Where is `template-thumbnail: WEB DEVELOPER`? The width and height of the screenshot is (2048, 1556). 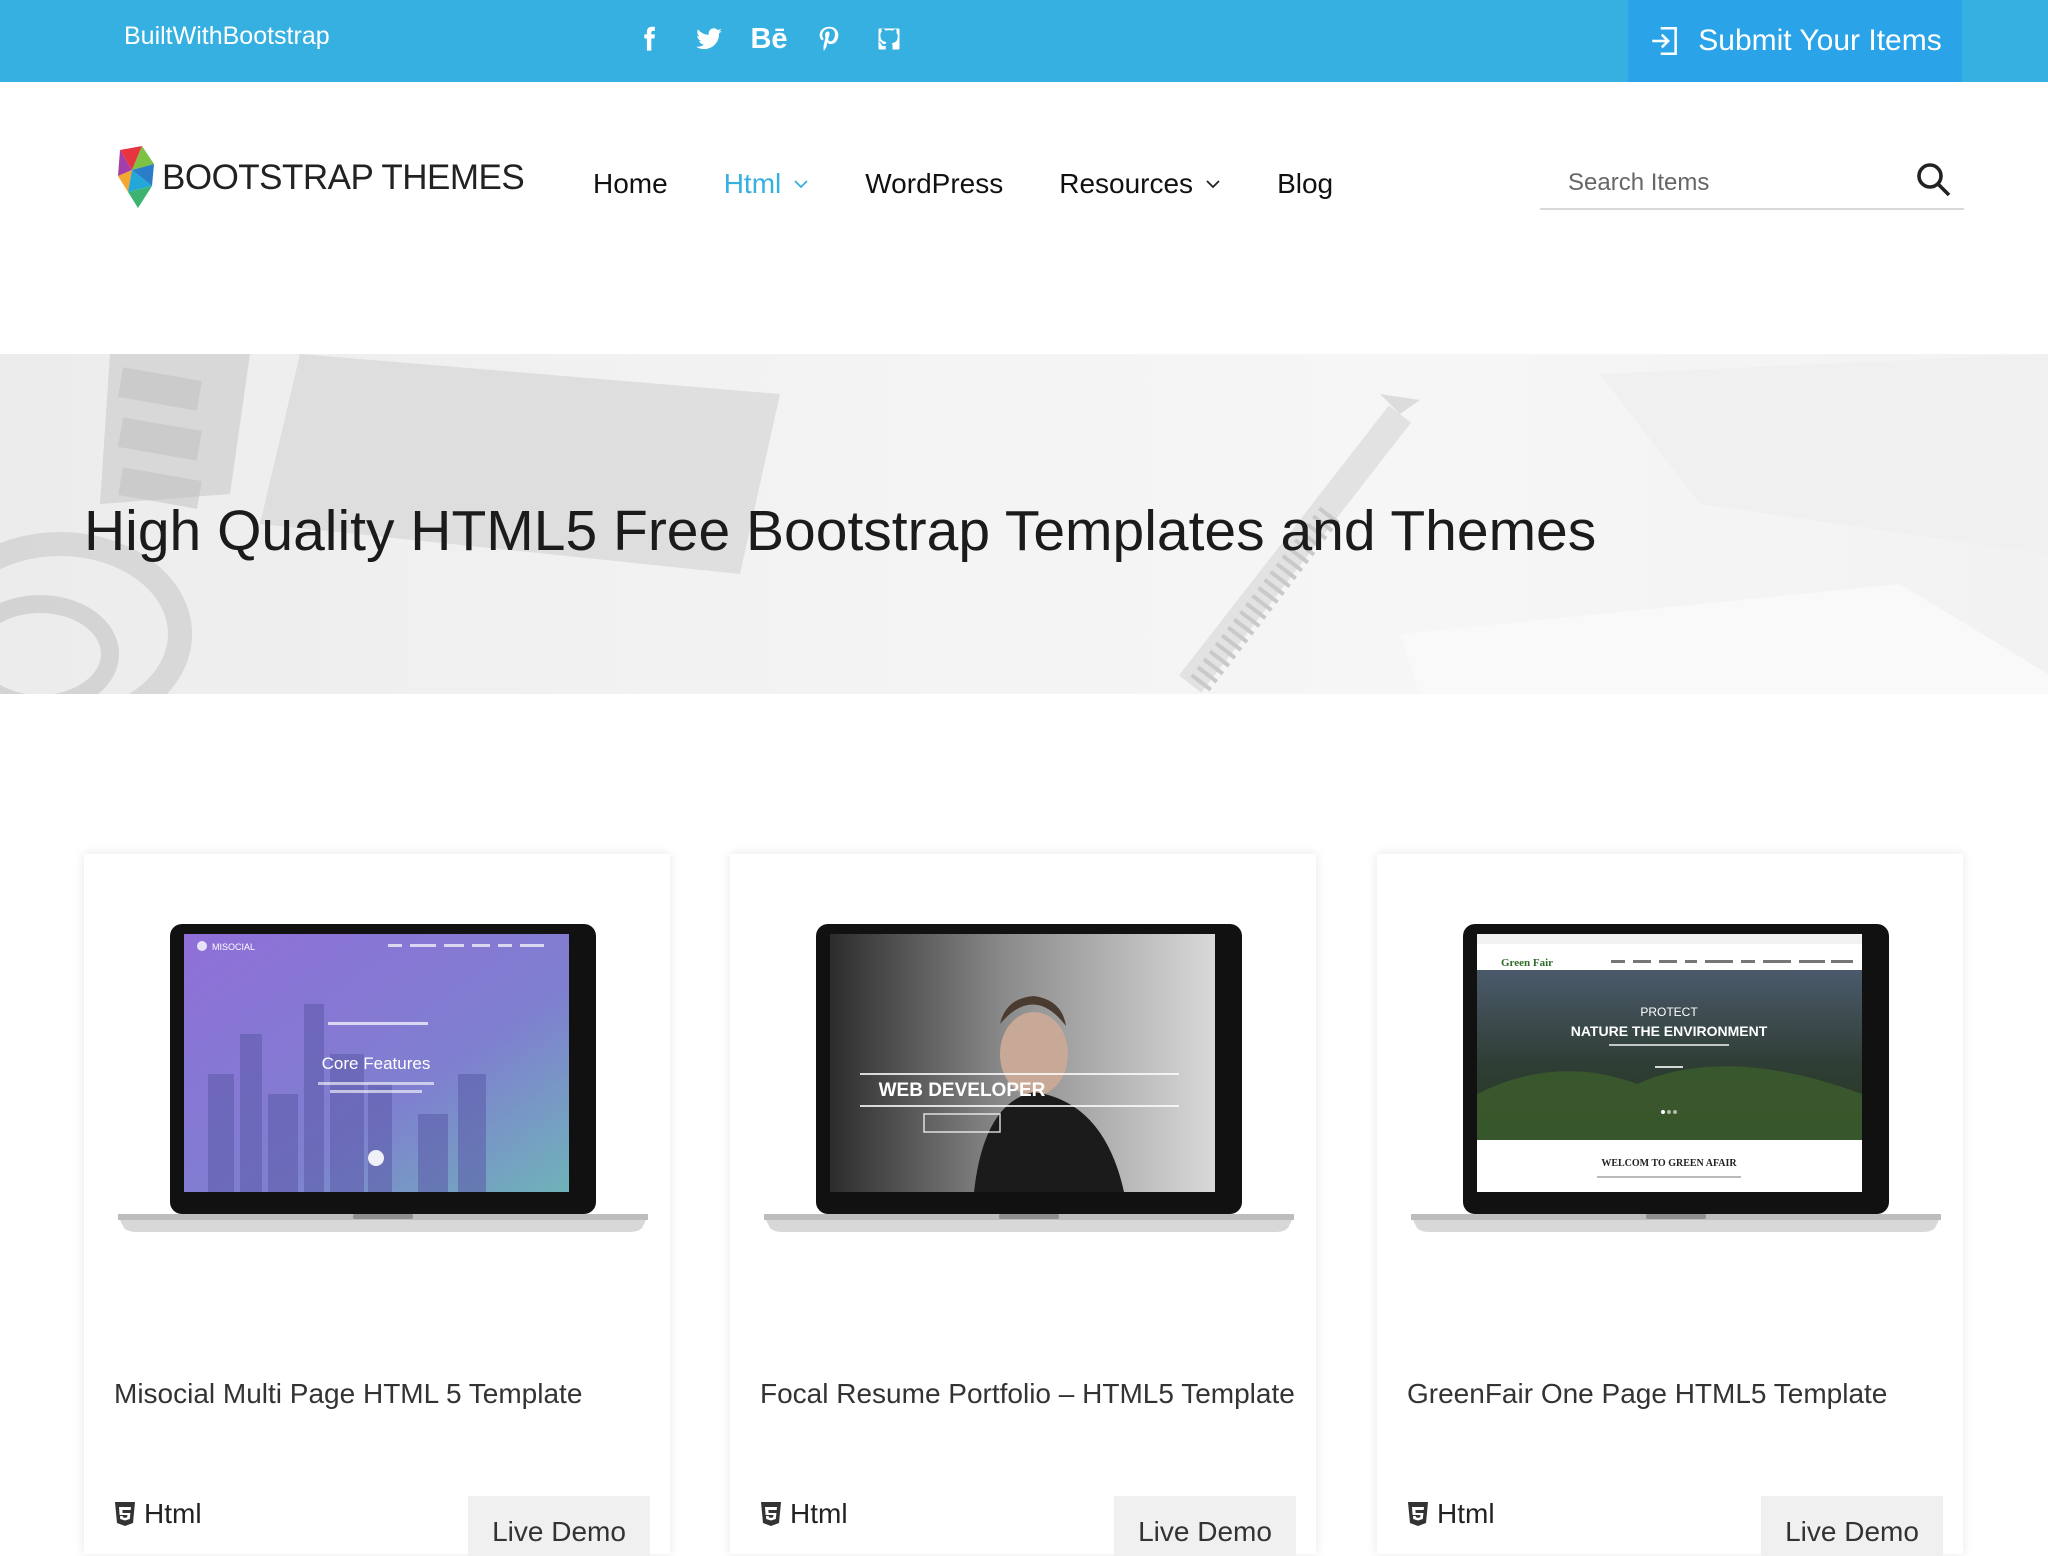 template-thumbnail: WEB DEVELOPER is located at coordinates (1029, 1094).